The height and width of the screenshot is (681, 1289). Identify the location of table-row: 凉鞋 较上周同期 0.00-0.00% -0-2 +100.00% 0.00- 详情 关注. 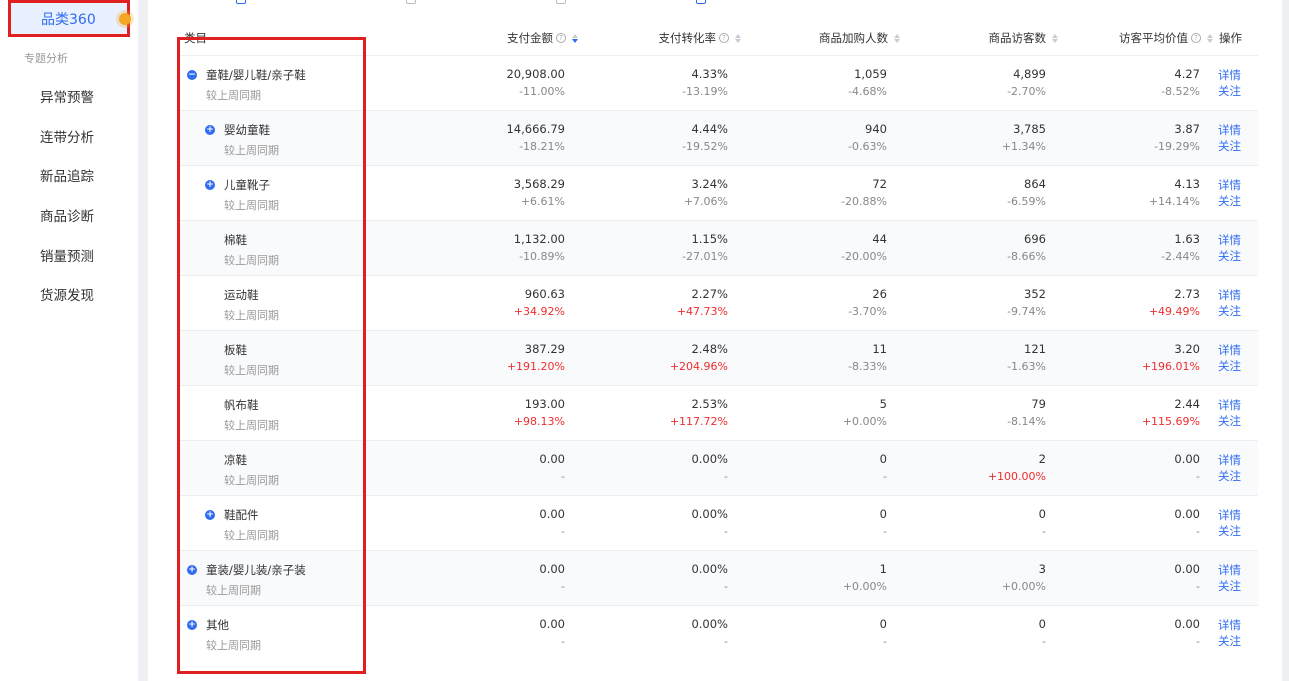
(718, 467).